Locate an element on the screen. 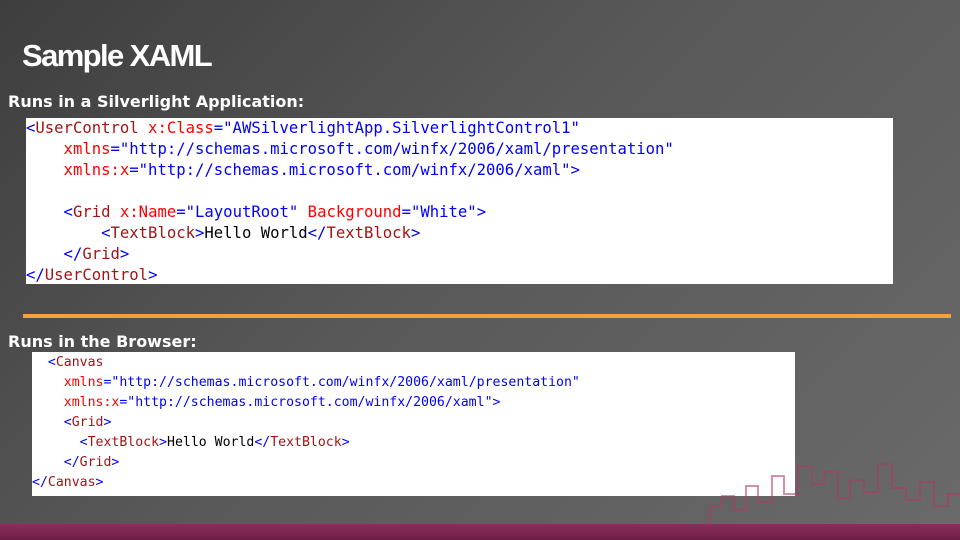 The height and width of the screenshot is (540, 960). code-line: <Grid> is located at coordinates (413, 423).